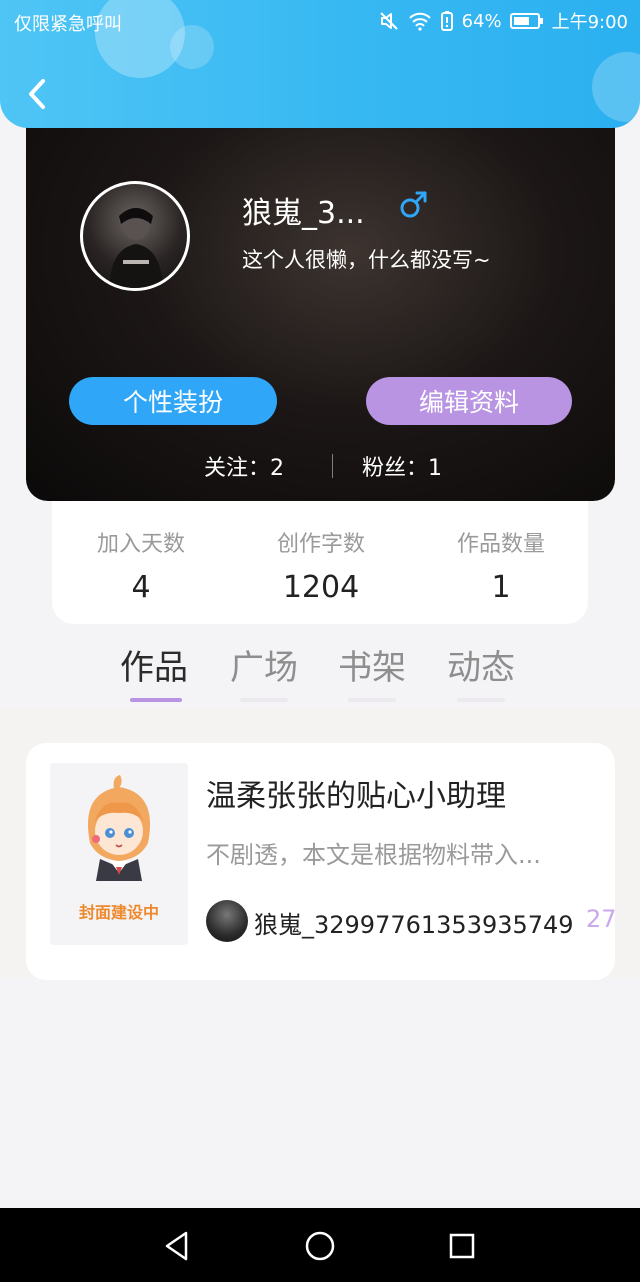  I want to click on nav-recent-button, so click(462, 1246).